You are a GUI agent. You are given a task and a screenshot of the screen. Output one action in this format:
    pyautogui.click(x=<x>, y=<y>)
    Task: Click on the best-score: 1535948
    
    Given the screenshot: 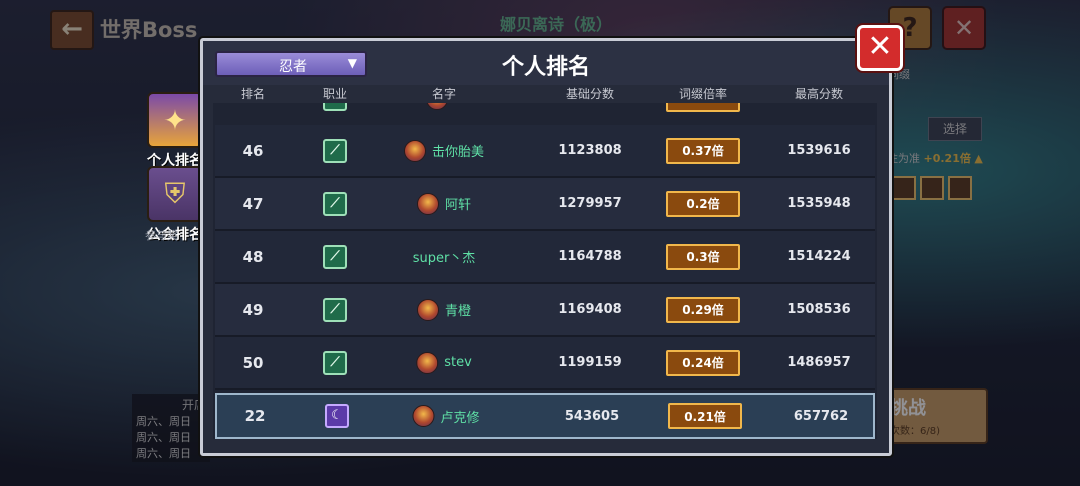 What is the action you would take?
    pyautogui.click(x=819, y=203)
    